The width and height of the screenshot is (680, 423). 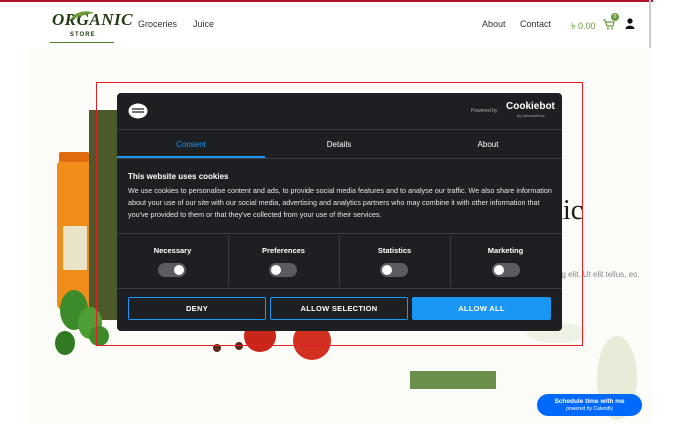 I want to click on buttons-divider, so click(x=339, y=288).